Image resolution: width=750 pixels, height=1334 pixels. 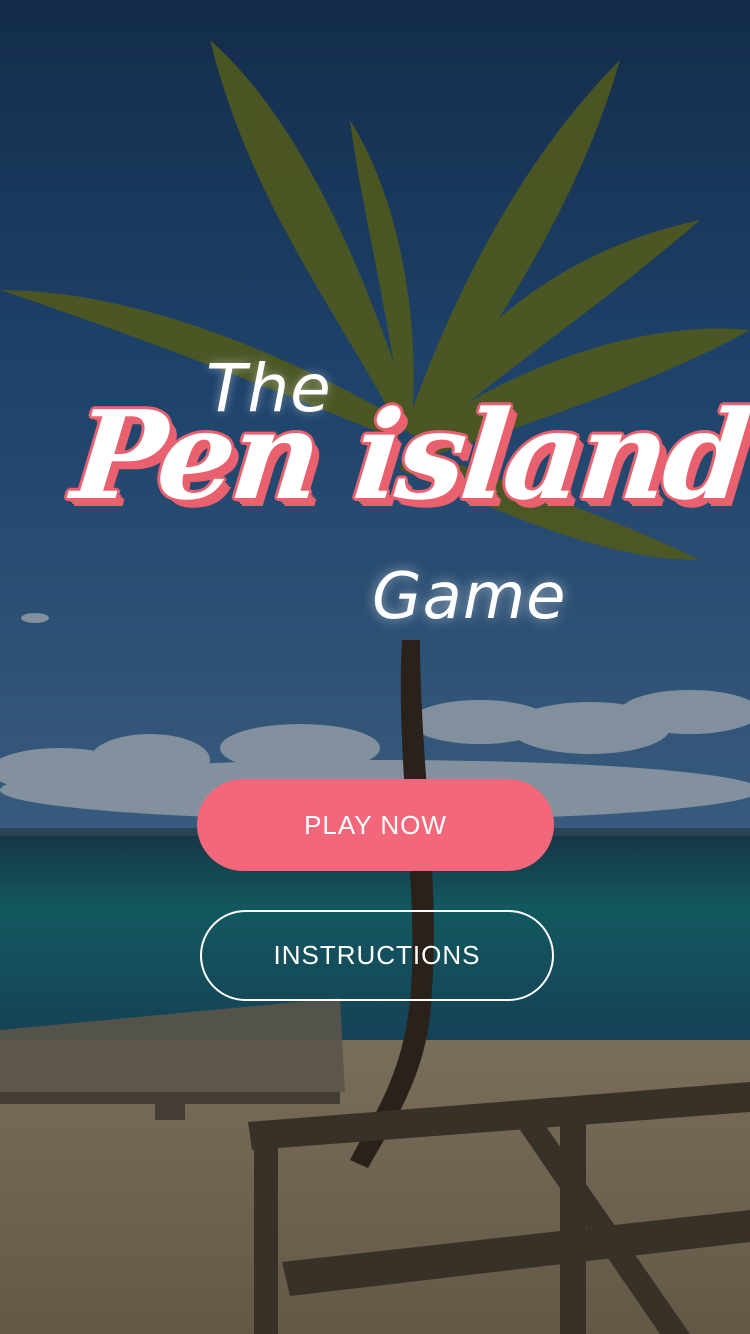 I want to click on play-now-button: PLAY NOW, so click(x=375, y=825).